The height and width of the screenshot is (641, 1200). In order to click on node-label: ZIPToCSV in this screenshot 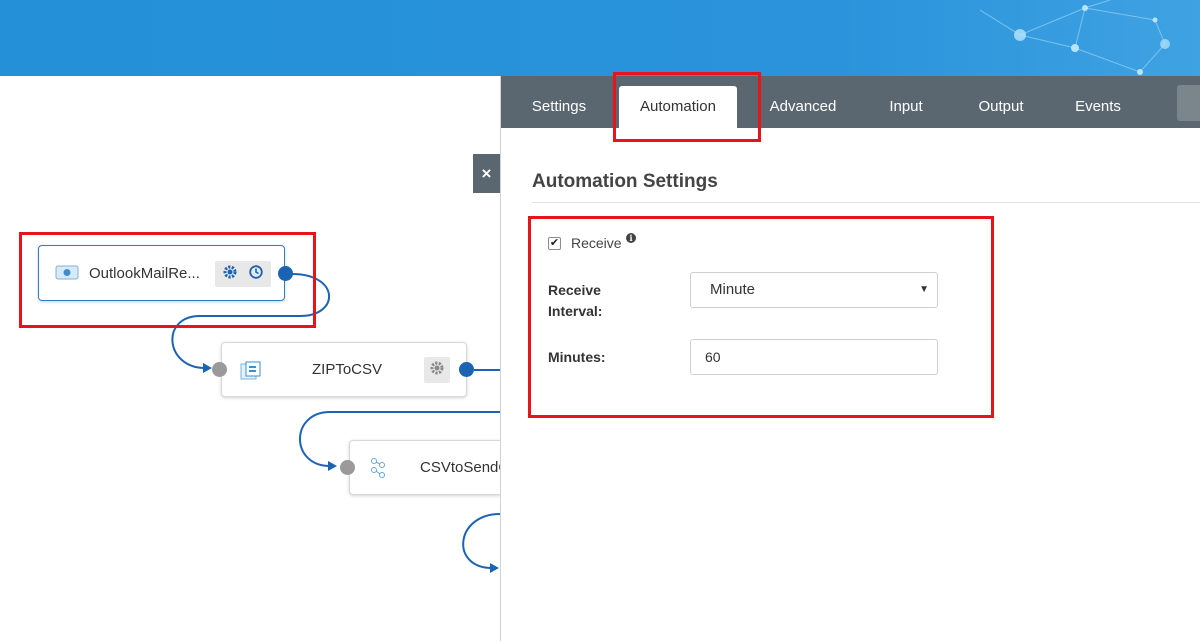, I will do `click(347, 369)`.